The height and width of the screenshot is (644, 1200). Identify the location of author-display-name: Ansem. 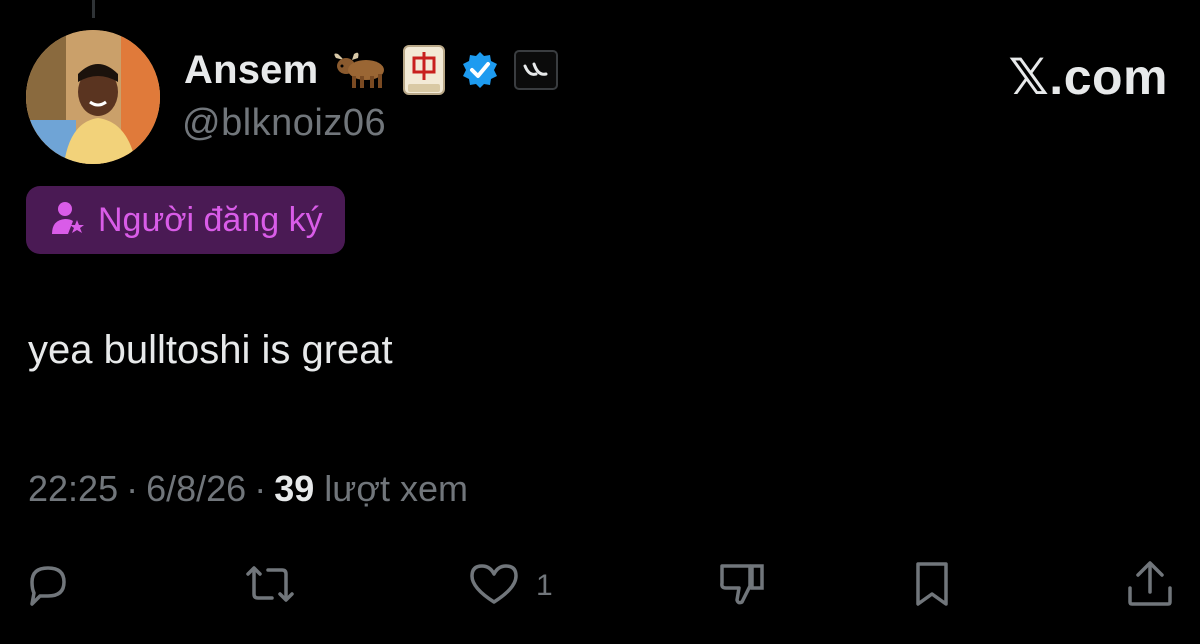
(251, 70).